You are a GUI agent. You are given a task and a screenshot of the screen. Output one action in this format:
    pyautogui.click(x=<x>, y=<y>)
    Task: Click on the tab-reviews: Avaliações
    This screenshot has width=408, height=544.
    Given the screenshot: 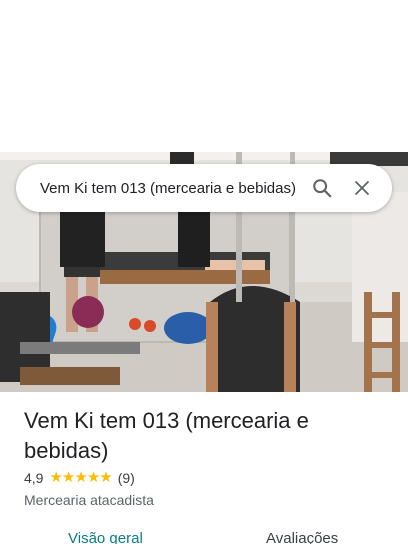 What is the action you would take?
    pyautogui.click(x=302, y=537)
    